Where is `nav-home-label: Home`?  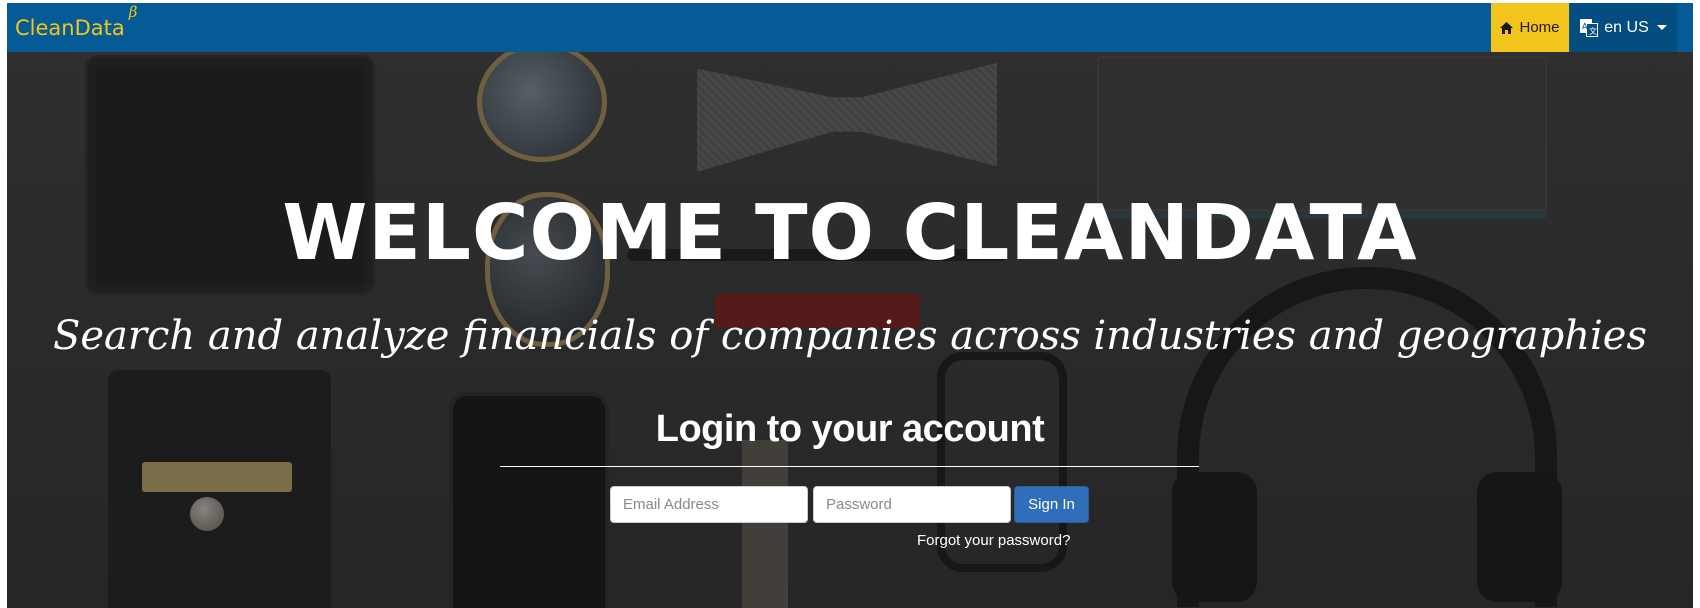 nav-home-label: Home is located at coordinates (1539, 27).